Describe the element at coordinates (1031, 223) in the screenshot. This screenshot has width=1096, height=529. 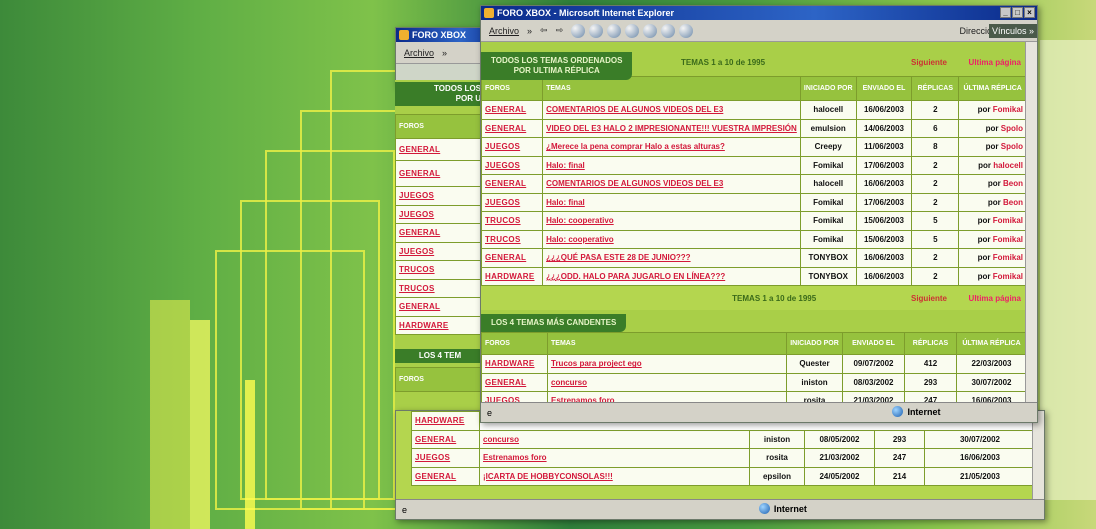
I see `main-scrollbar` at that location.